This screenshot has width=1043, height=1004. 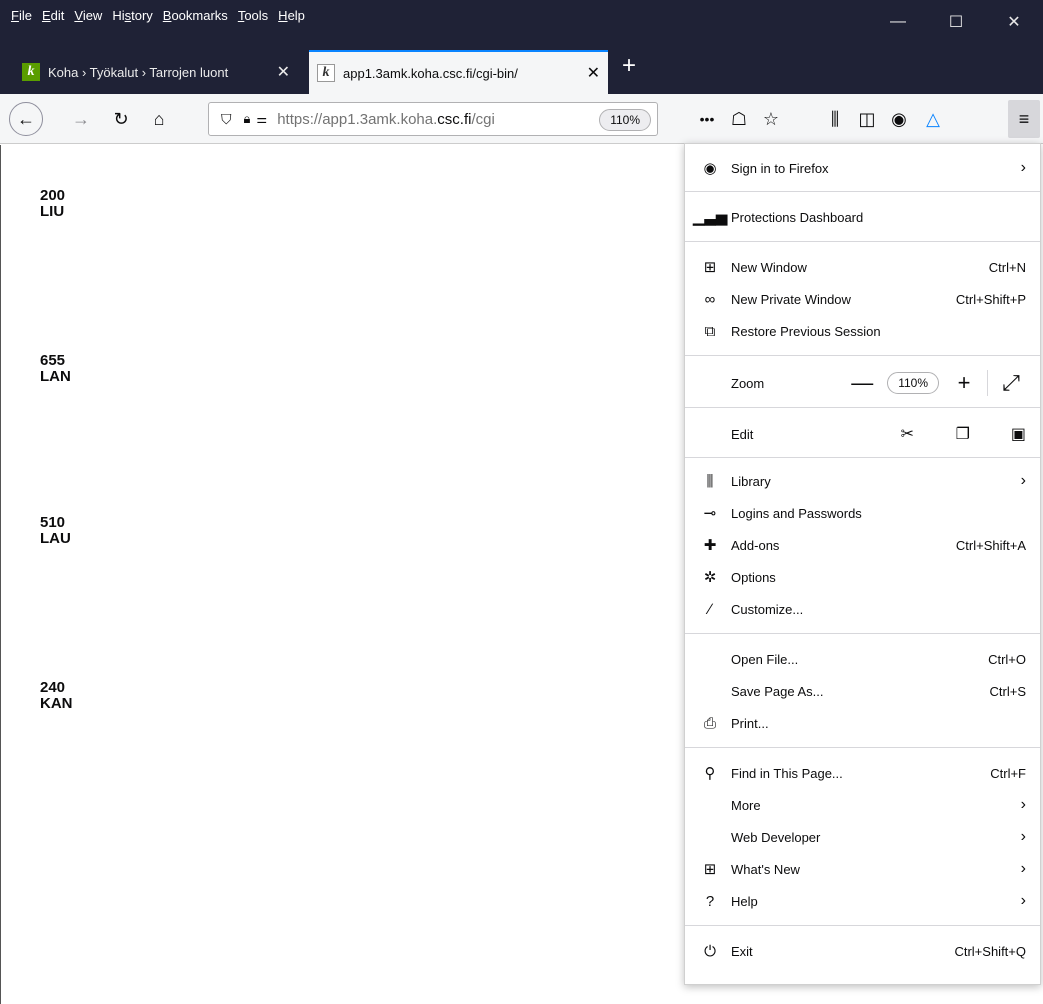 I want to click on permissions-icon: ⚌, so click(x=261, y=119).